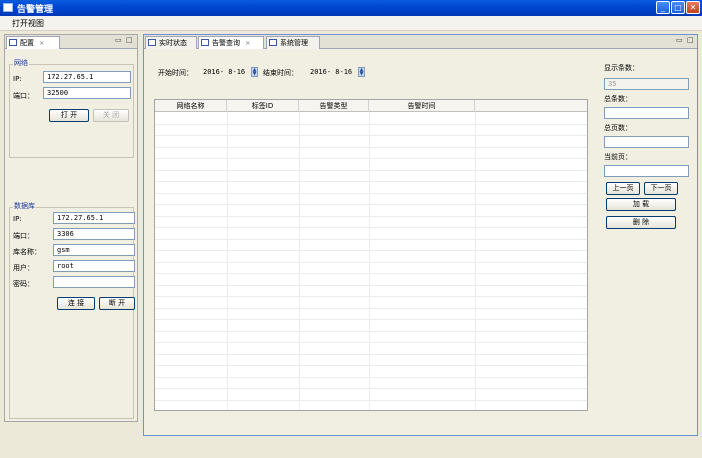 This screenshot has width=702, height=458. Describe the element at coordinates (618, 157) in the screenshot. I see `current-page-label: 当前页：` at that location.